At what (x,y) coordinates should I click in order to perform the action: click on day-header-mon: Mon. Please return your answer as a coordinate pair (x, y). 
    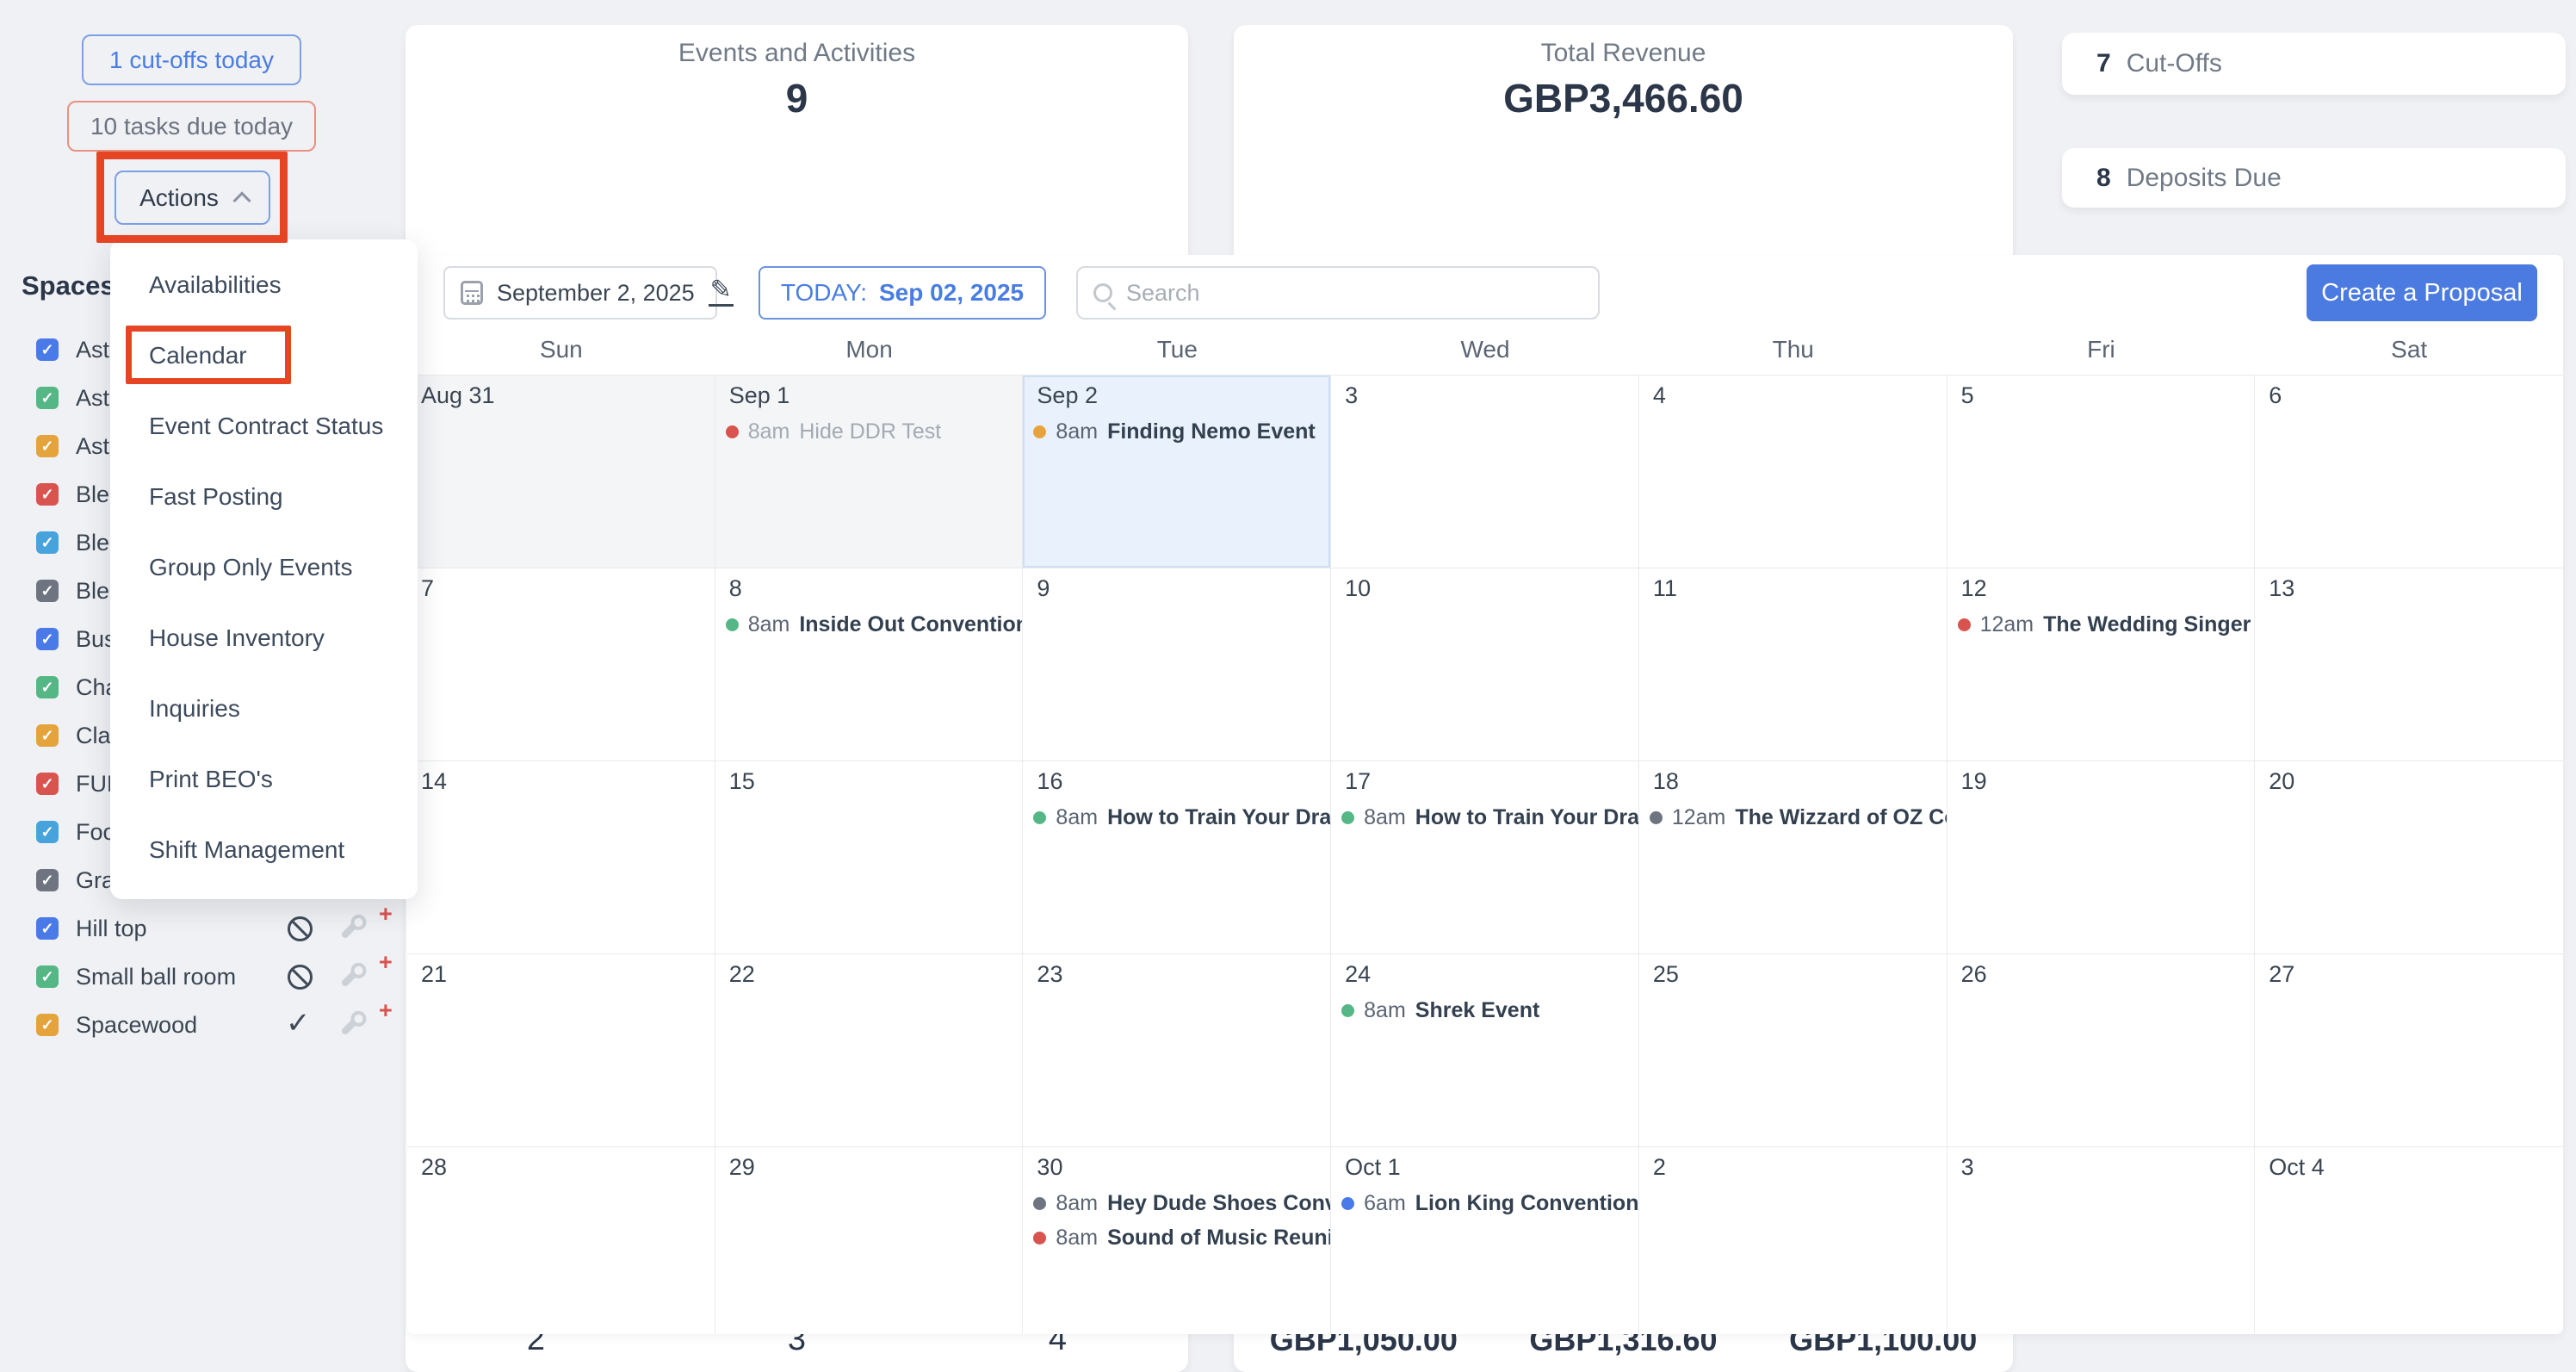
    Looking at the image, I should click on (869, 350).